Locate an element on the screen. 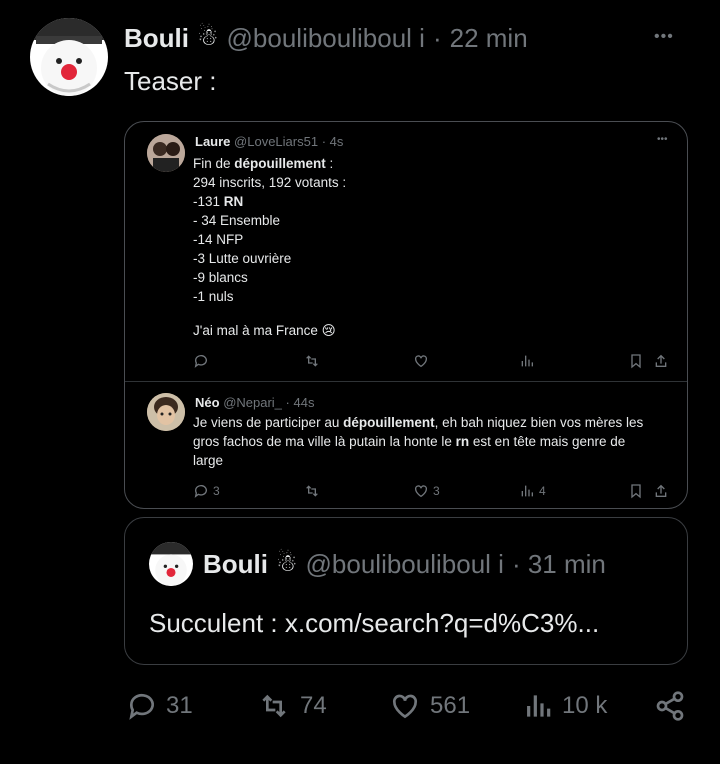 This screenshot has height=764, width=720. tweet1-line: -9 blancs is located at coordinates (428, 277).